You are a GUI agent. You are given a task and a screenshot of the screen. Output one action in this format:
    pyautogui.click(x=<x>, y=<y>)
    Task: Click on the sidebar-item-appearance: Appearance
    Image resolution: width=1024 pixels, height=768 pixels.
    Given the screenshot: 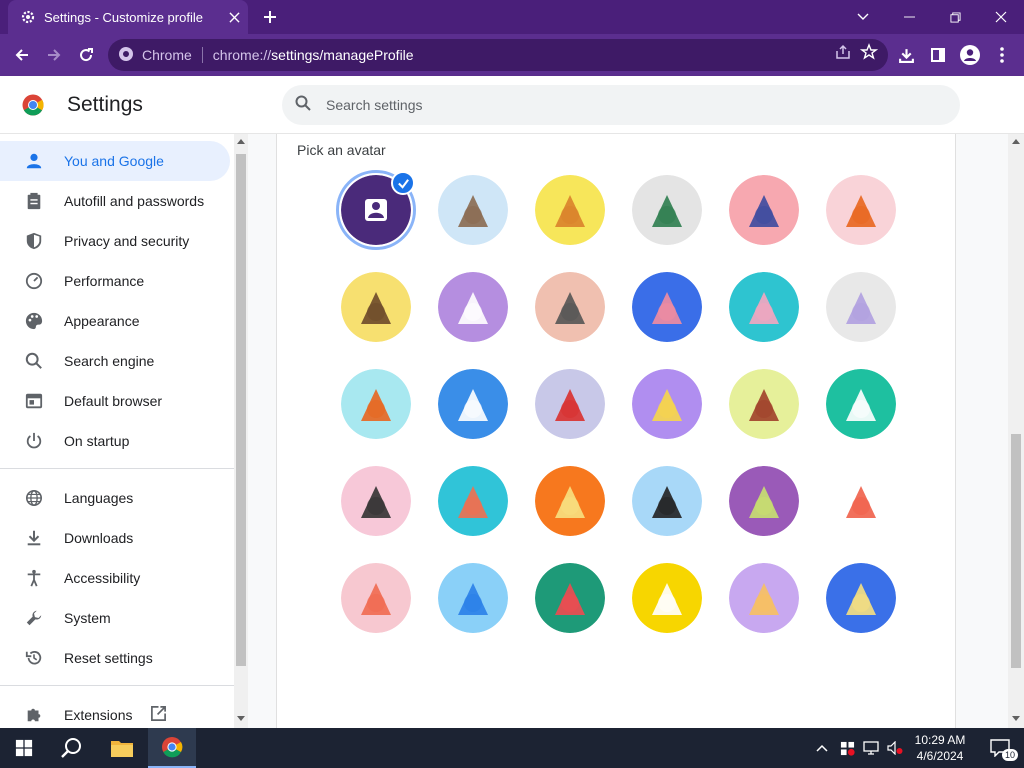 What is the action you would take?
    pyautogui.click(x=115, y=321)
    